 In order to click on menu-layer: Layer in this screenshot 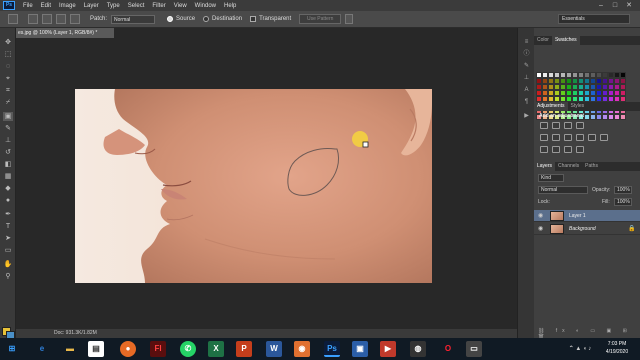, I will do `click(91, 6)`.